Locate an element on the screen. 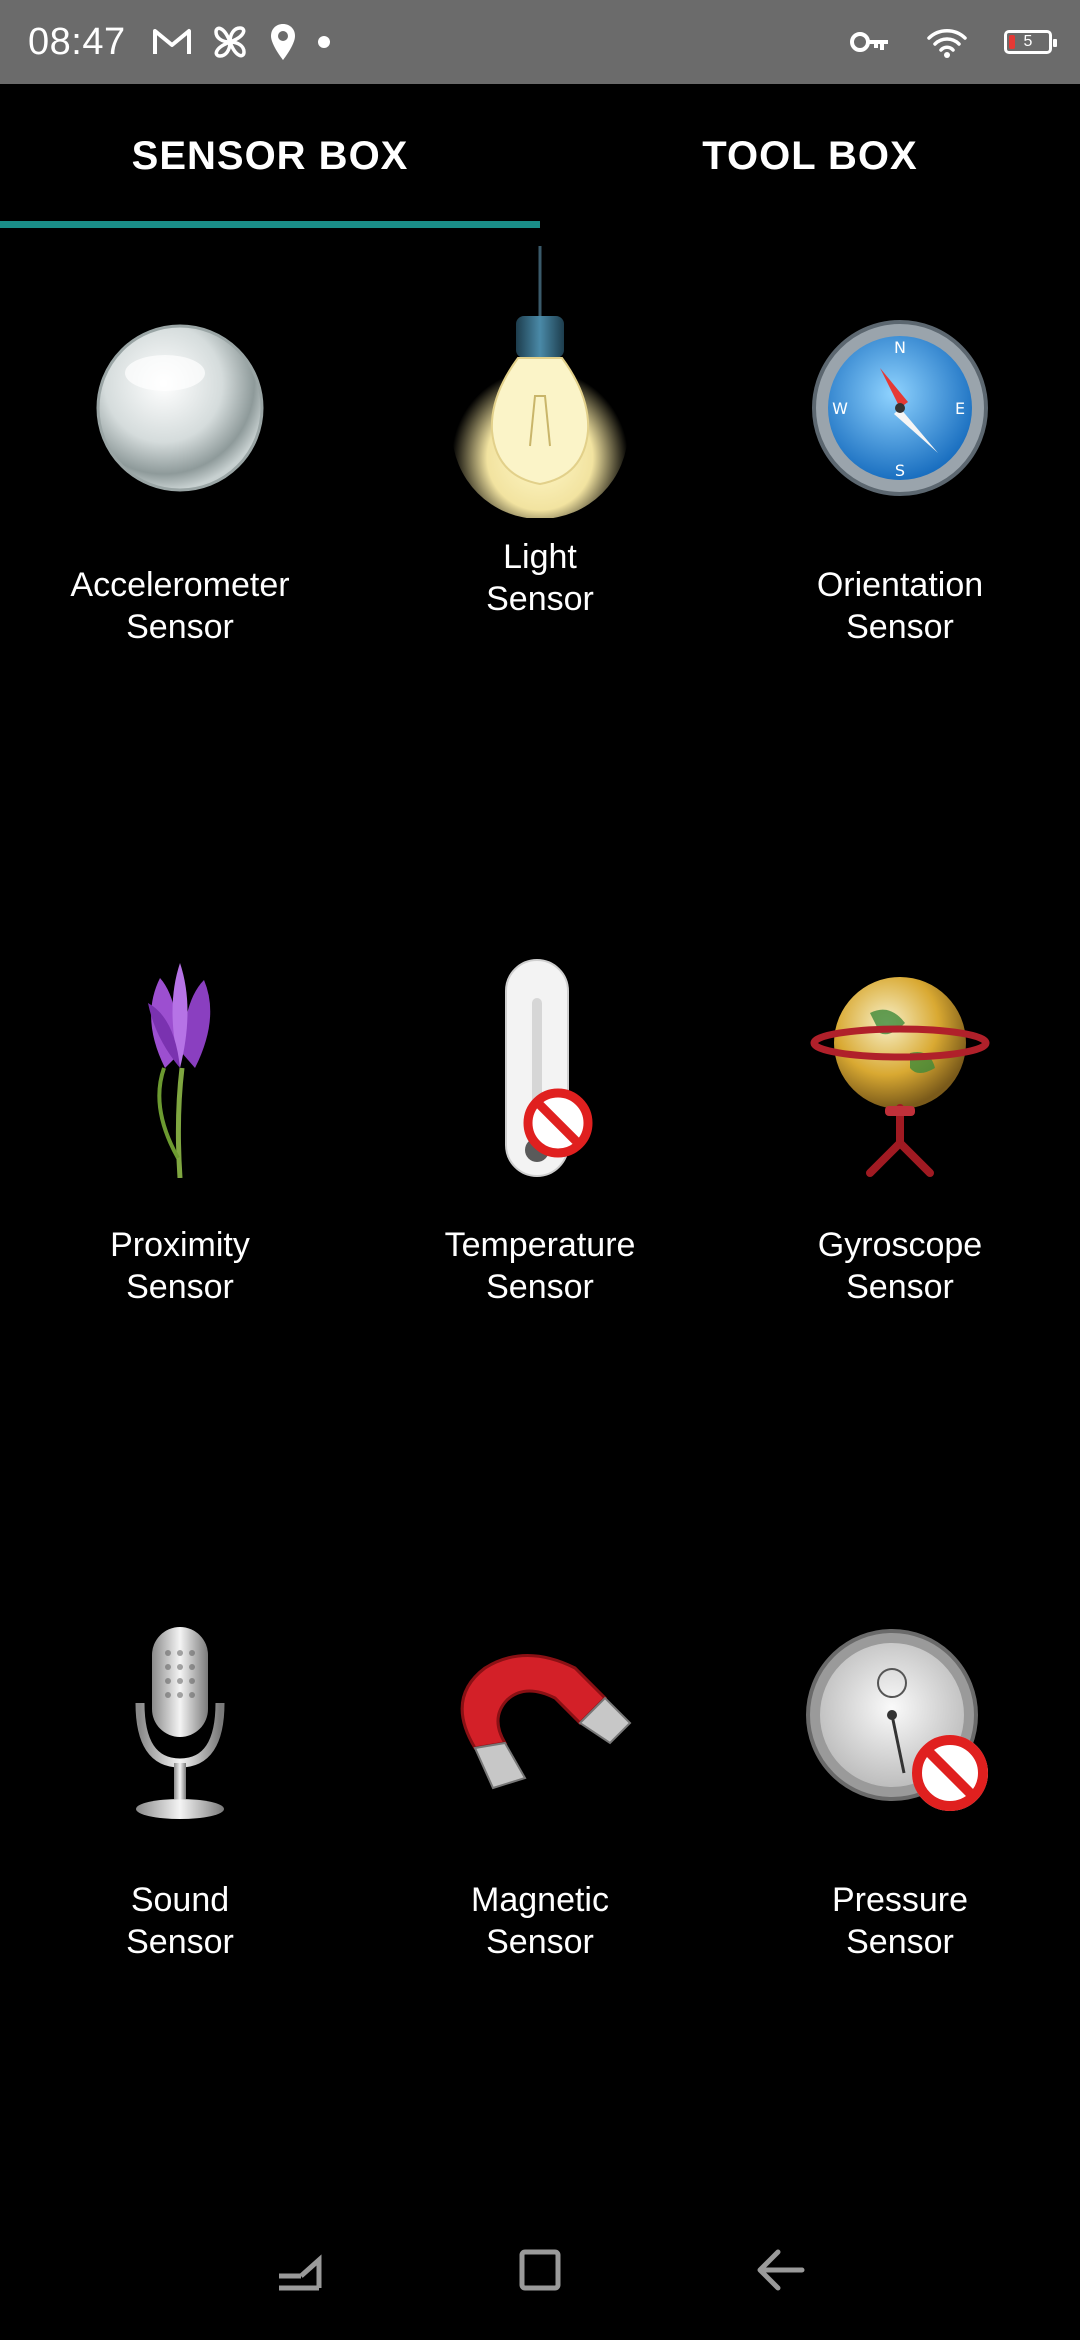 This screenshot has width=1080, height=2340. pinwheel-icon is located at coordinates (230, 42).